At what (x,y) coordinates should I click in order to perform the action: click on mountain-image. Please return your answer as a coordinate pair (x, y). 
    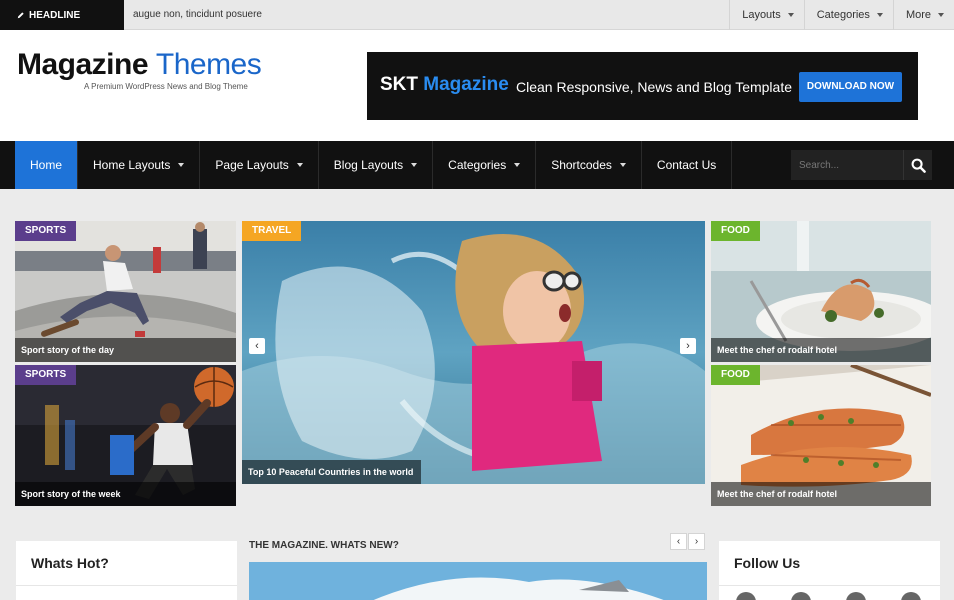
    Looking at the image, I should click on (478, 581).